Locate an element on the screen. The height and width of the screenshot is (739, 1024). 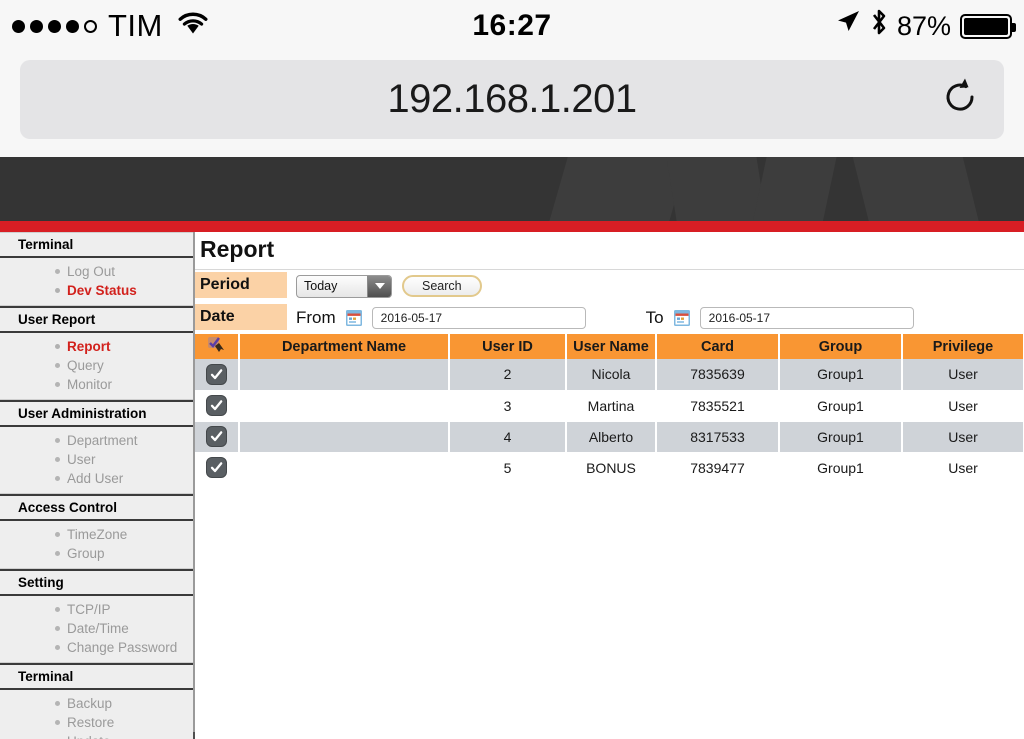
sidebar-item-date-time: Date/Time is located at coordinates (96, 628).